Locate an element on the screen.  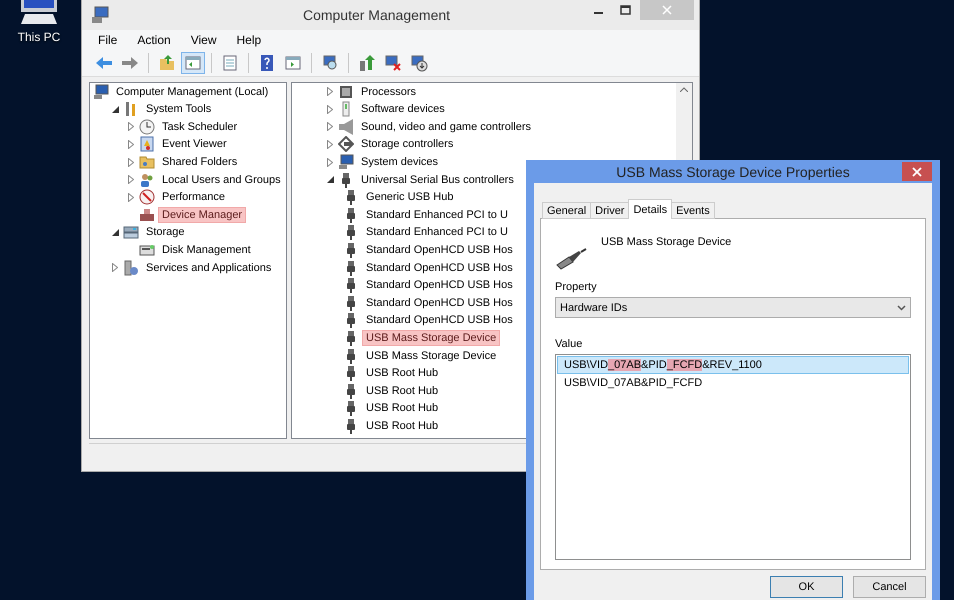
tree-item: Device Manager is located at coordinates (202, 214).